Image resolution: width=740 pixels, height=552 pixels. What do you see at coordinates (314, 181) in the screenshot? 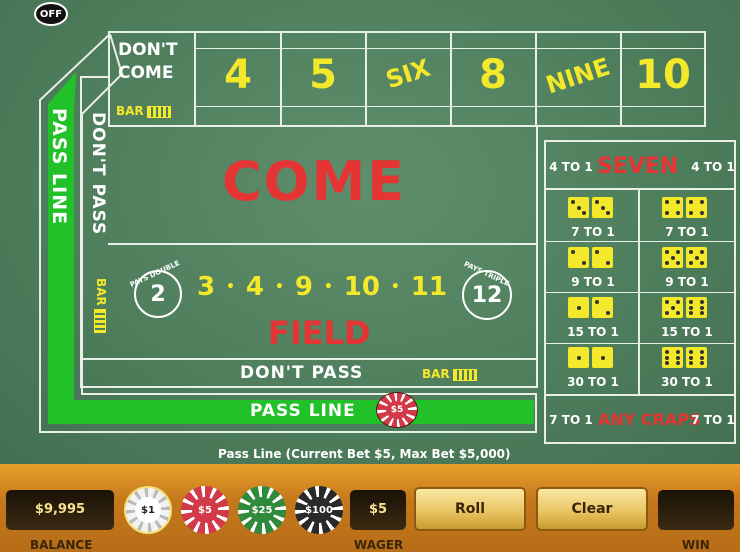
I see `come-label: COME` at bounding box center [314, 181].